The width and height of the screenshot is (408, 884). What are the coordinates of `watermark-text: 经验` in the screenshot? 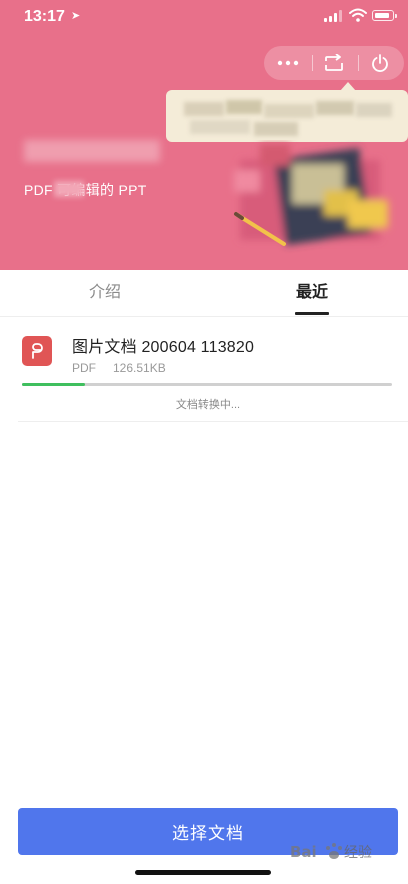 It's located at (358, 853).